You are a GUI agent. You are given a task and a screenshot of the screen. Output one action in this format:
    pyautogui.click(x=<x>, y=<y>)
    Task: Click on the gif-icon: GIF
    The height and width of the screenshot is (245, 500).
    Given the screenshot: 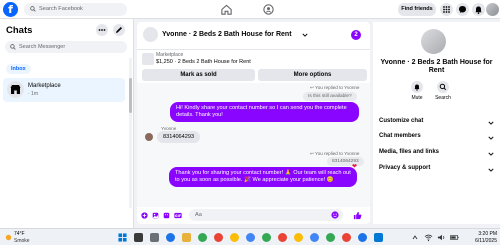 What is the action you would take?
    pyautogui.click(x=178, y=215)
    